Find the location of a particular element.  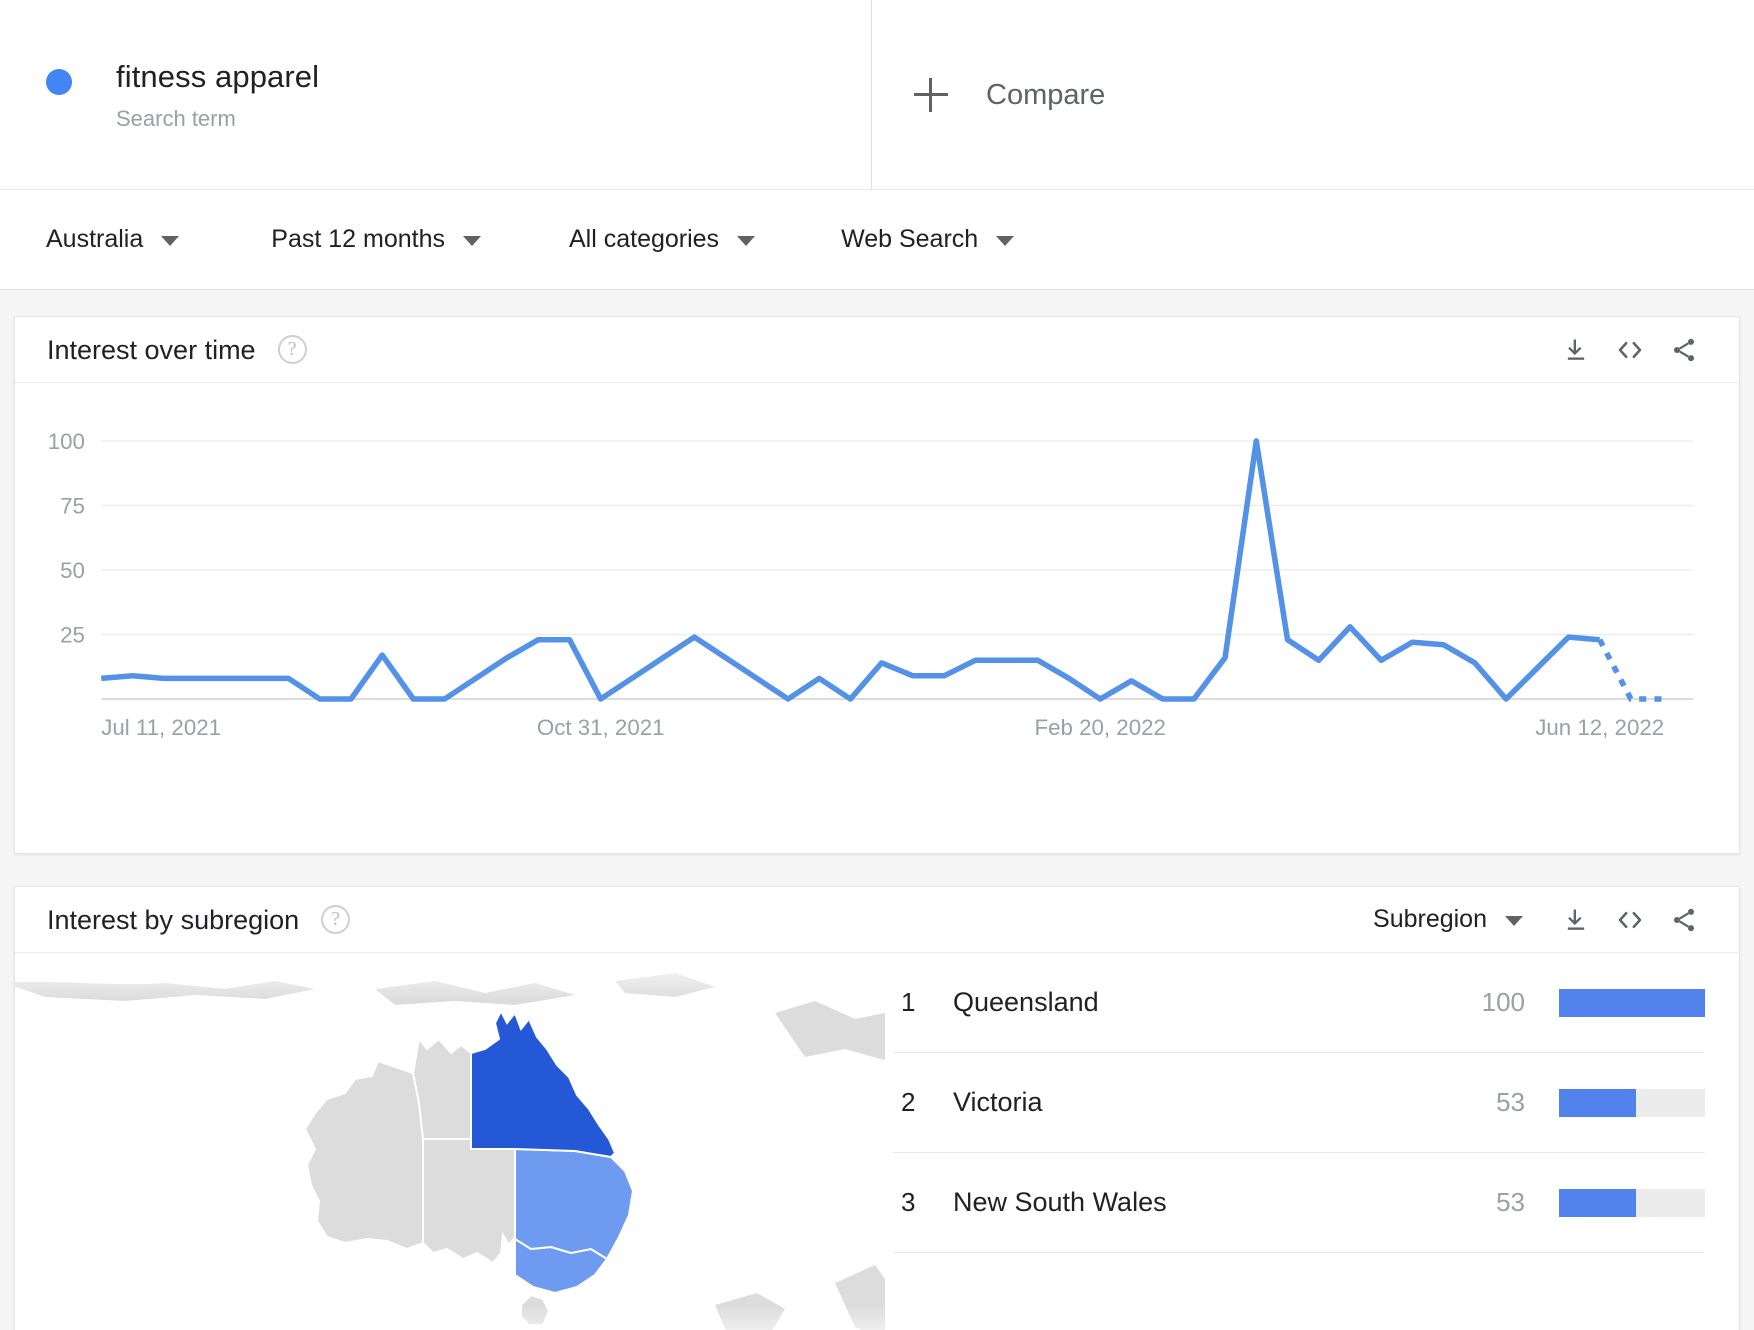

compare-cell: Compare is located at coordinates (1313, 94).